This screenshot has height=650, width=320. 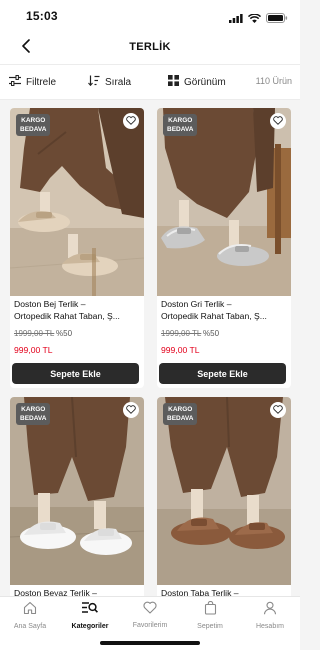 I want to click on status-time: 15:03, so click(x=42, y=16).